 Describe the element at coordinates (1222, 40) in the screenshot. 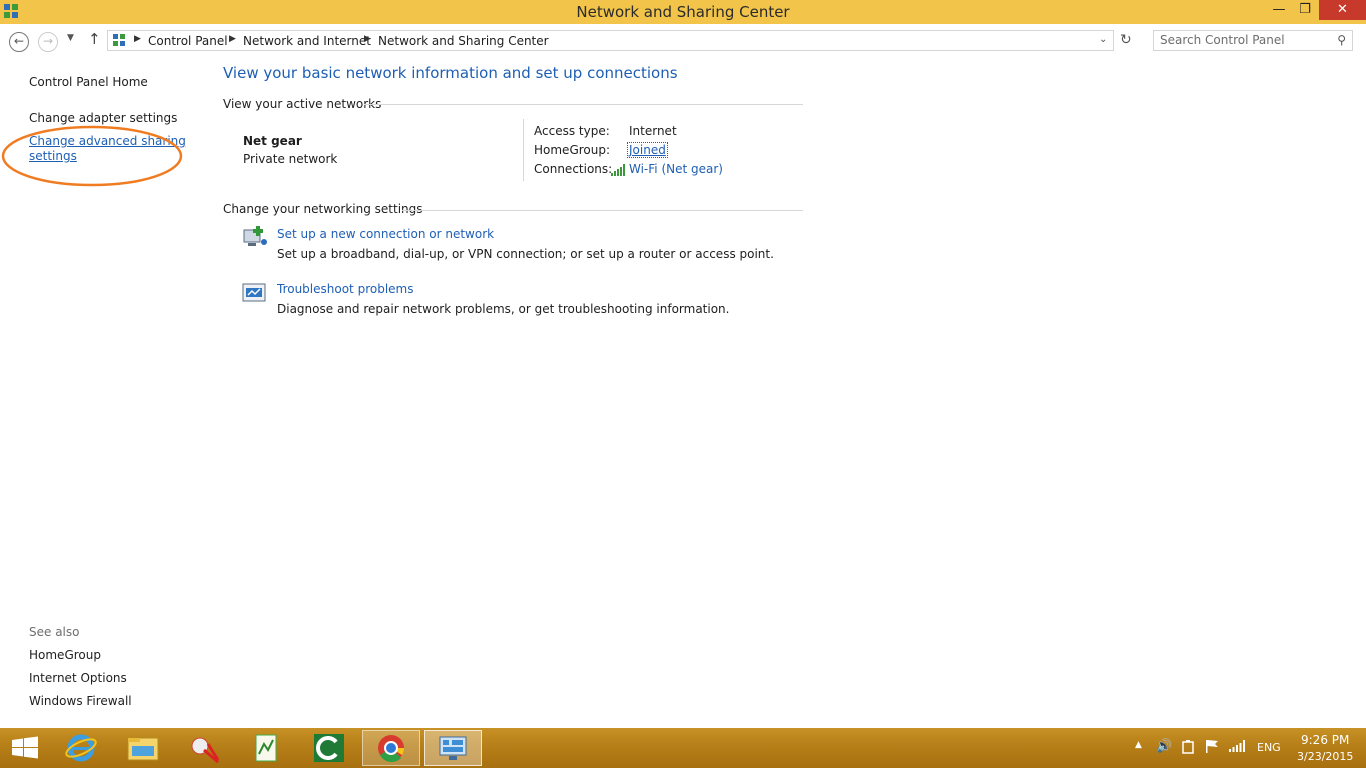

I see `search-placeholder: Search Control Panel` at that location.